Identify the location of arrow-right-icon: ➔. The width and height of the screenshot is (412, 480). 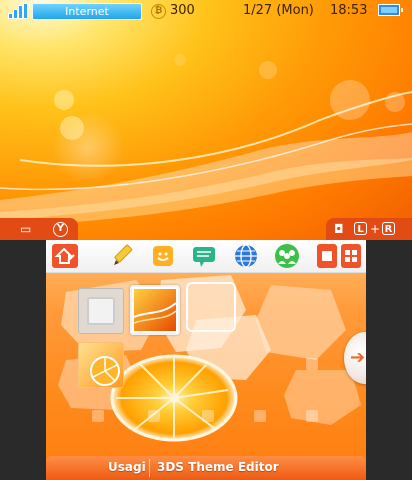
(358, 357).